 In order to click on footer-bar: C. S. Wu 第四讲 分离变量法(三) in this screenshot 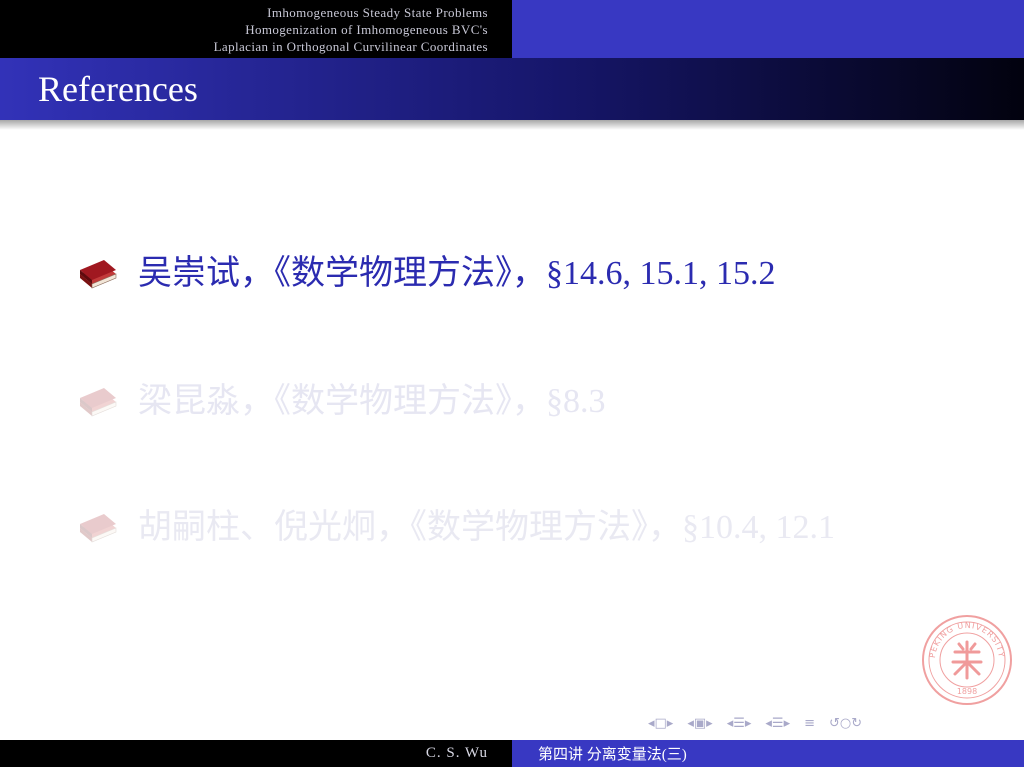, I will do `click(512, 753)`.